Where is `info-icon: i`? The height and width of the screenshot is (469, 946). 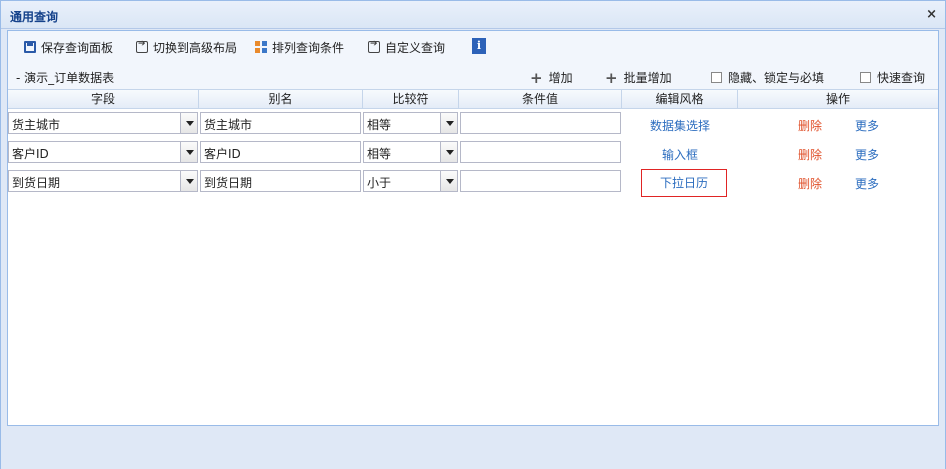
info-icon: i is located at coordinates (479, 46).